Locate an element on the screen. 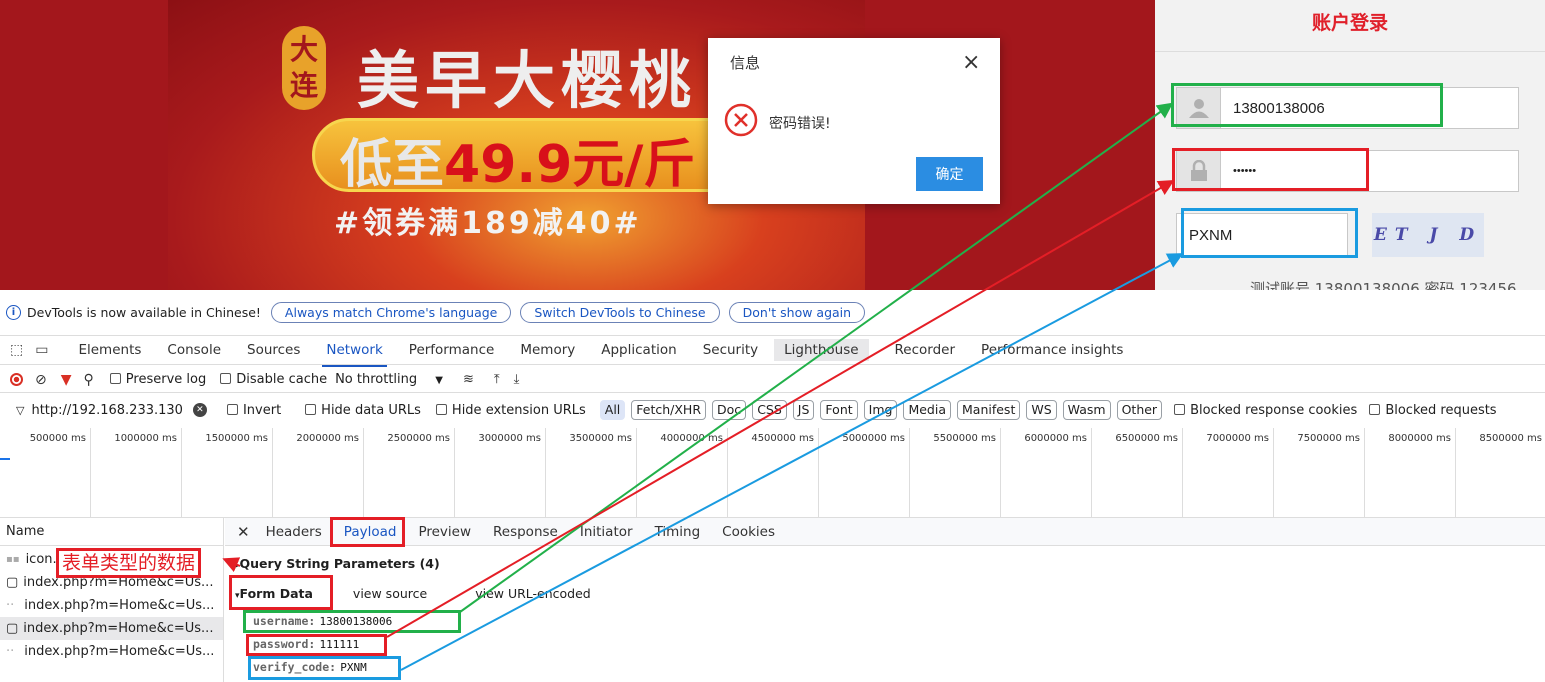 This screenshot has height=682, width=1545. lock-icon is located at coordinates (1199, 171).